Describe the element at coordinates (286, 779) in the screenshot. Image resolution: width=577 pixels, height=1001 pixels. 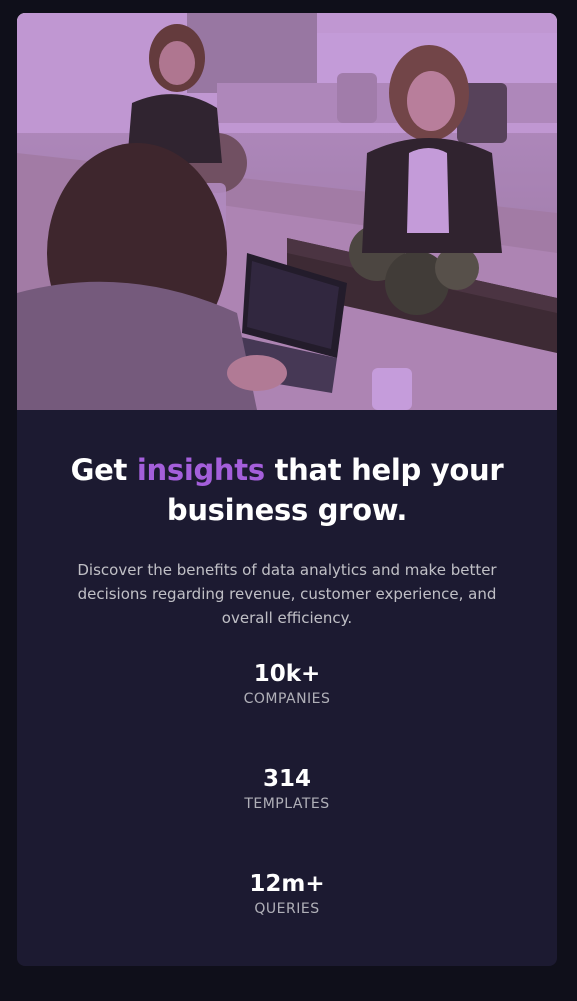
I see `stat-value: 314` at that location.